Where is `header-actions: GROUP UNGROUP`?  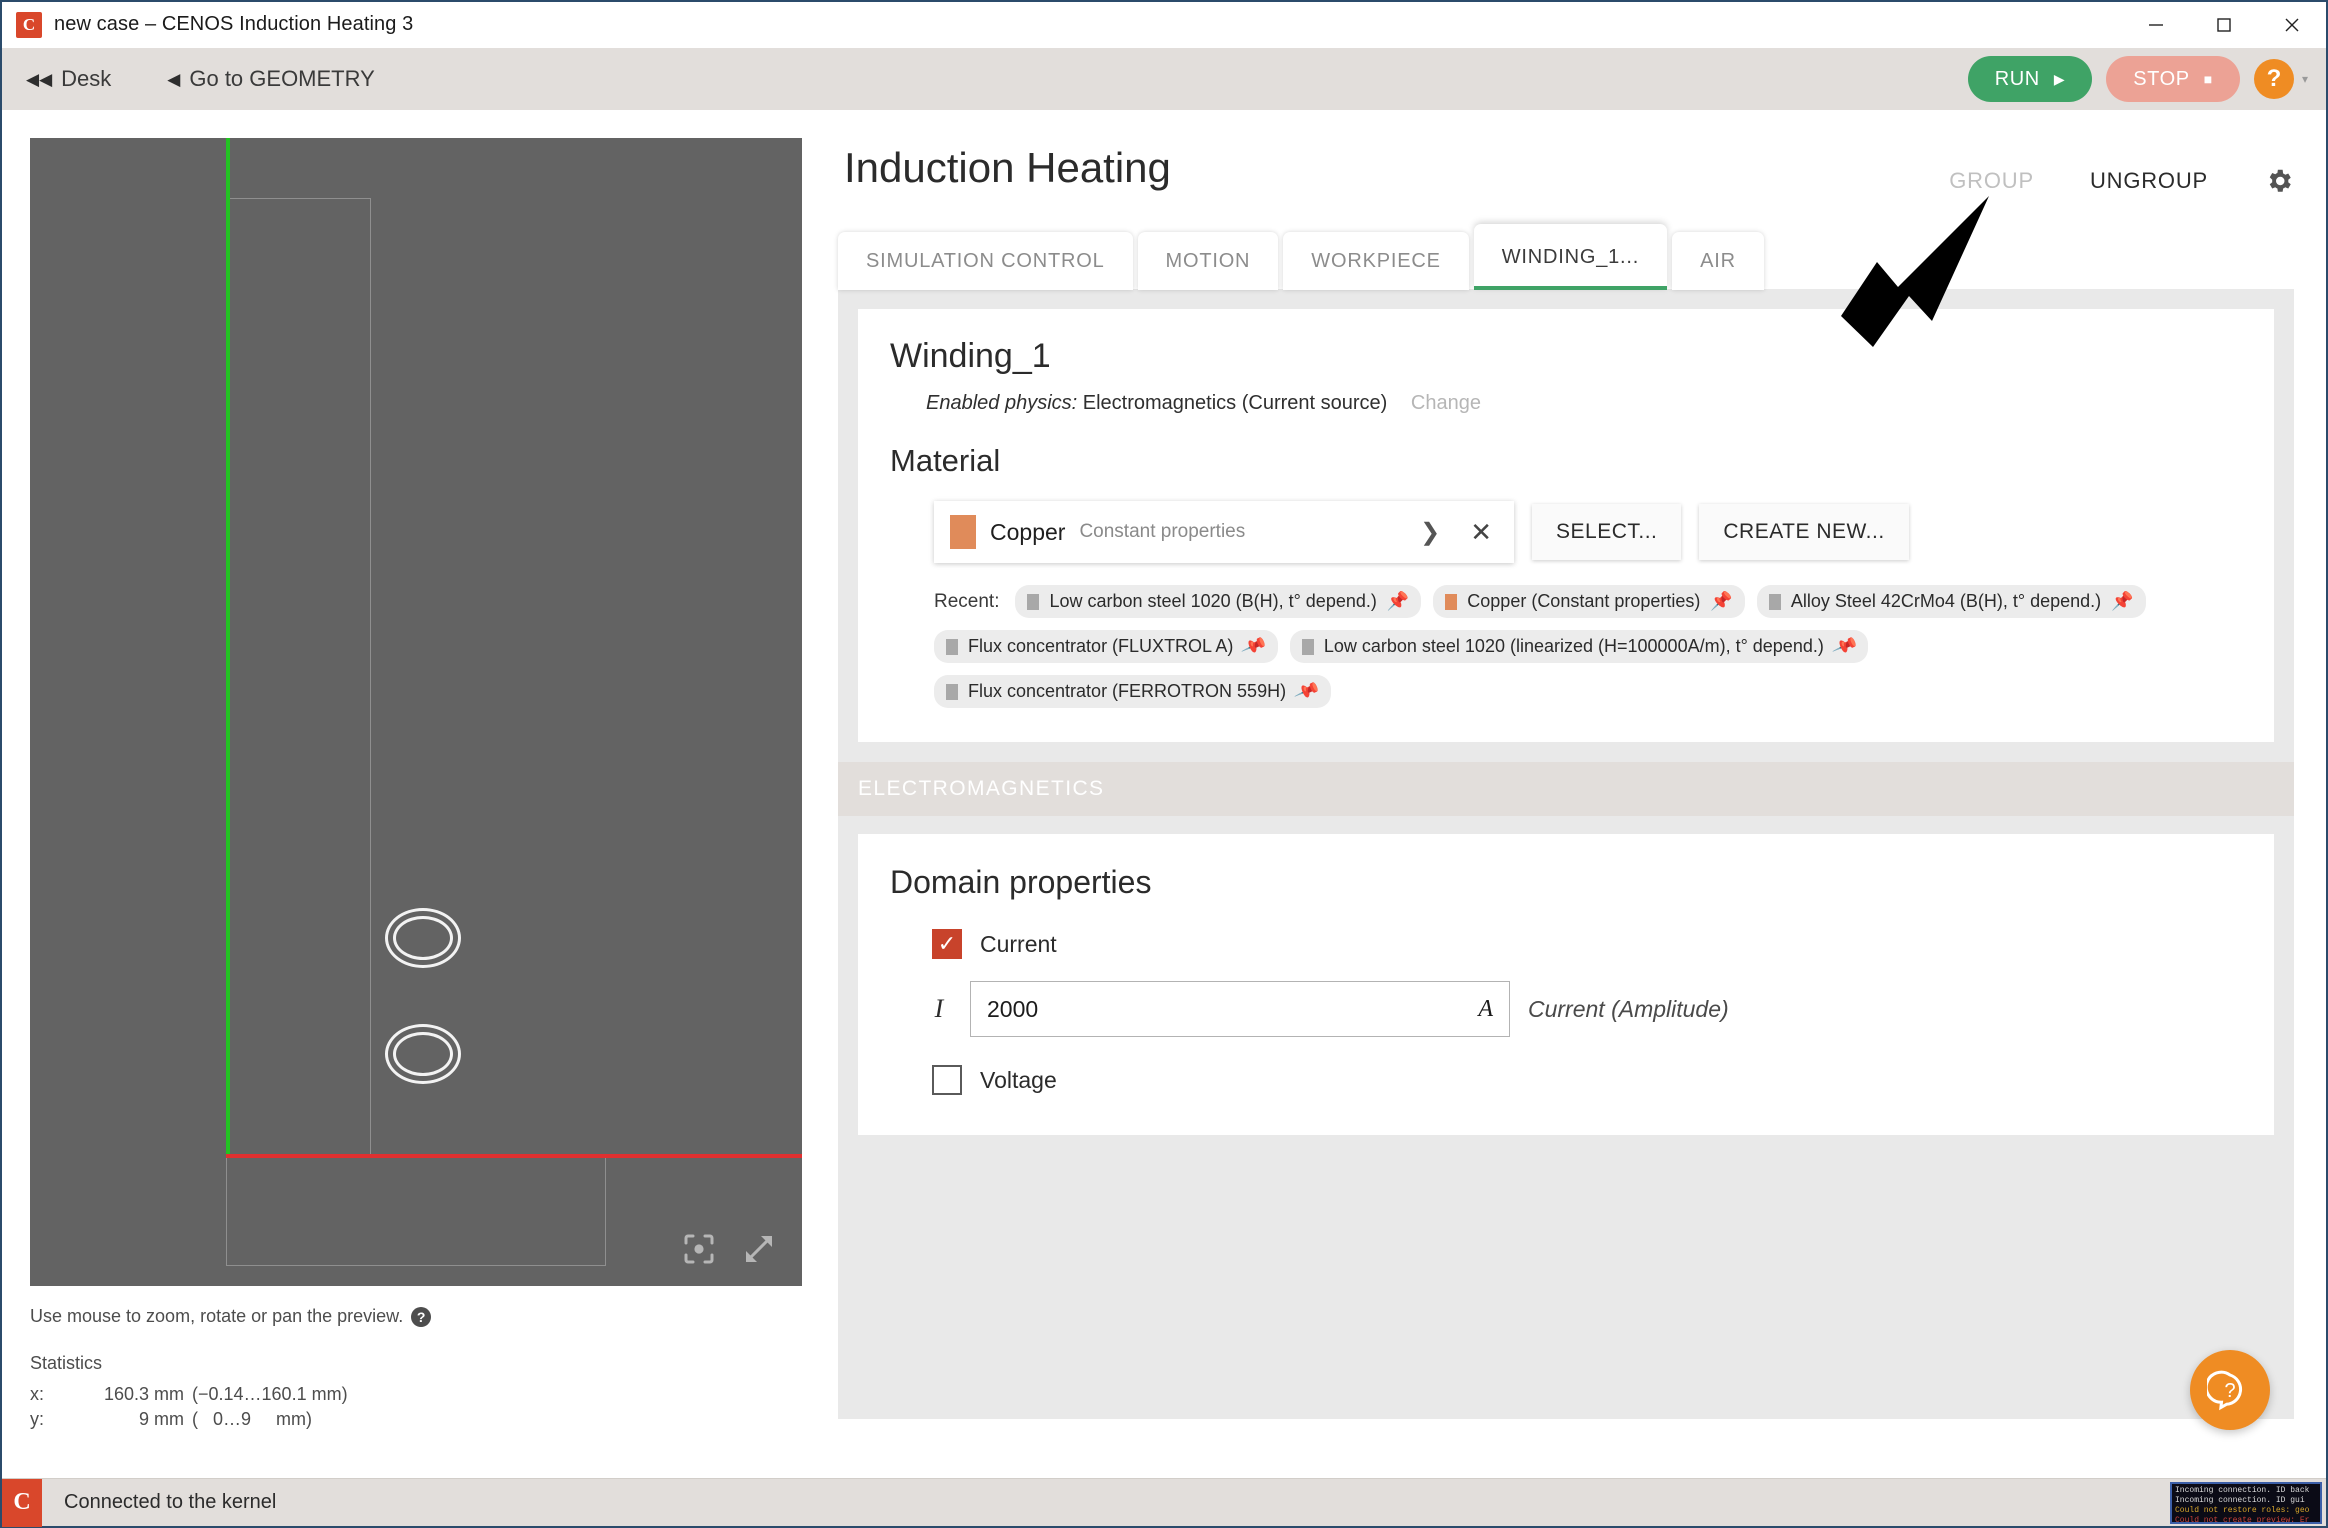
header-actions: GROUP UNGROUP is located at coordinates (2121, 181).